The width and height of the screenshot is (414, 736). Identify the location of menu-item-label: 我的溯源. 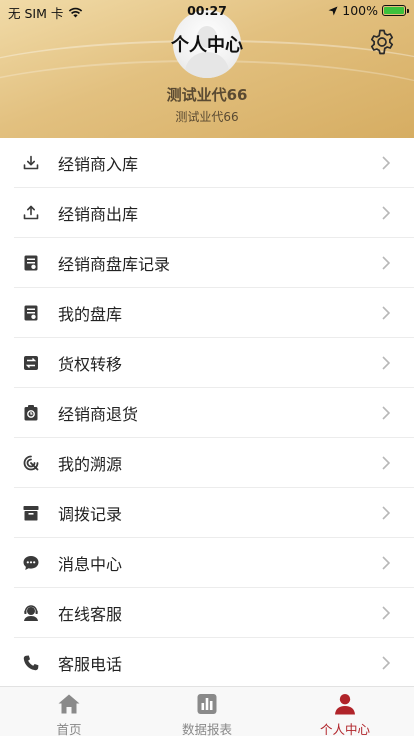
(90, 464).